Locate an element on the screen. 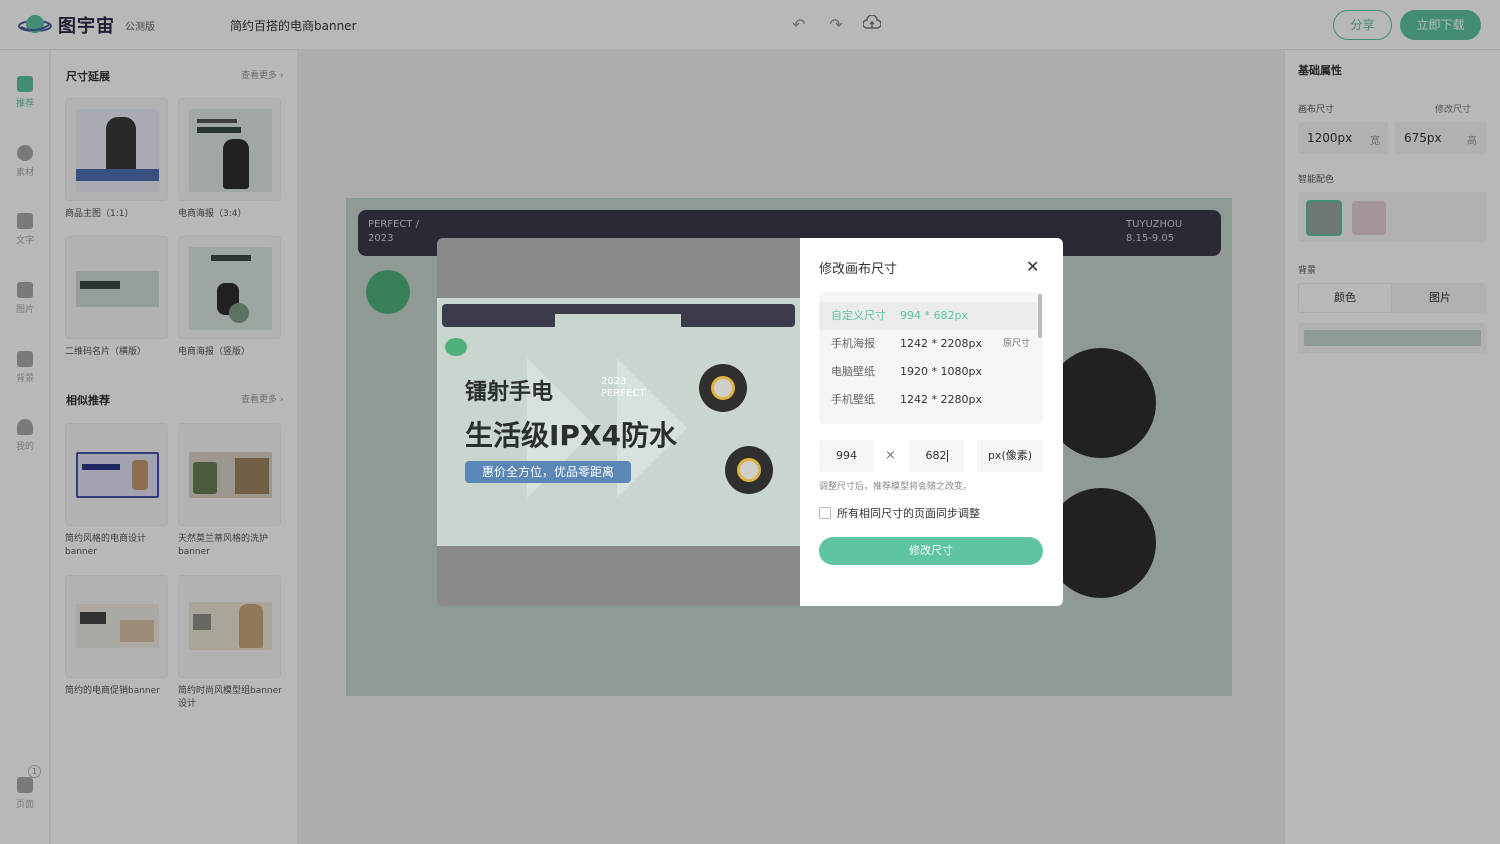 The image size is (1500, 844). width-input: 994 is located at coordinates (846, 456).